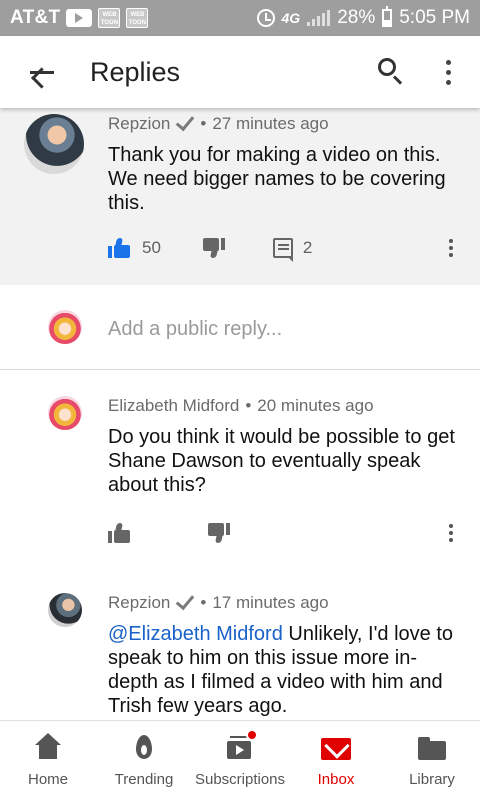  Describe the element at coordinates (144, 779) in the screenshot. I see `nav-label: Trending` at that location.